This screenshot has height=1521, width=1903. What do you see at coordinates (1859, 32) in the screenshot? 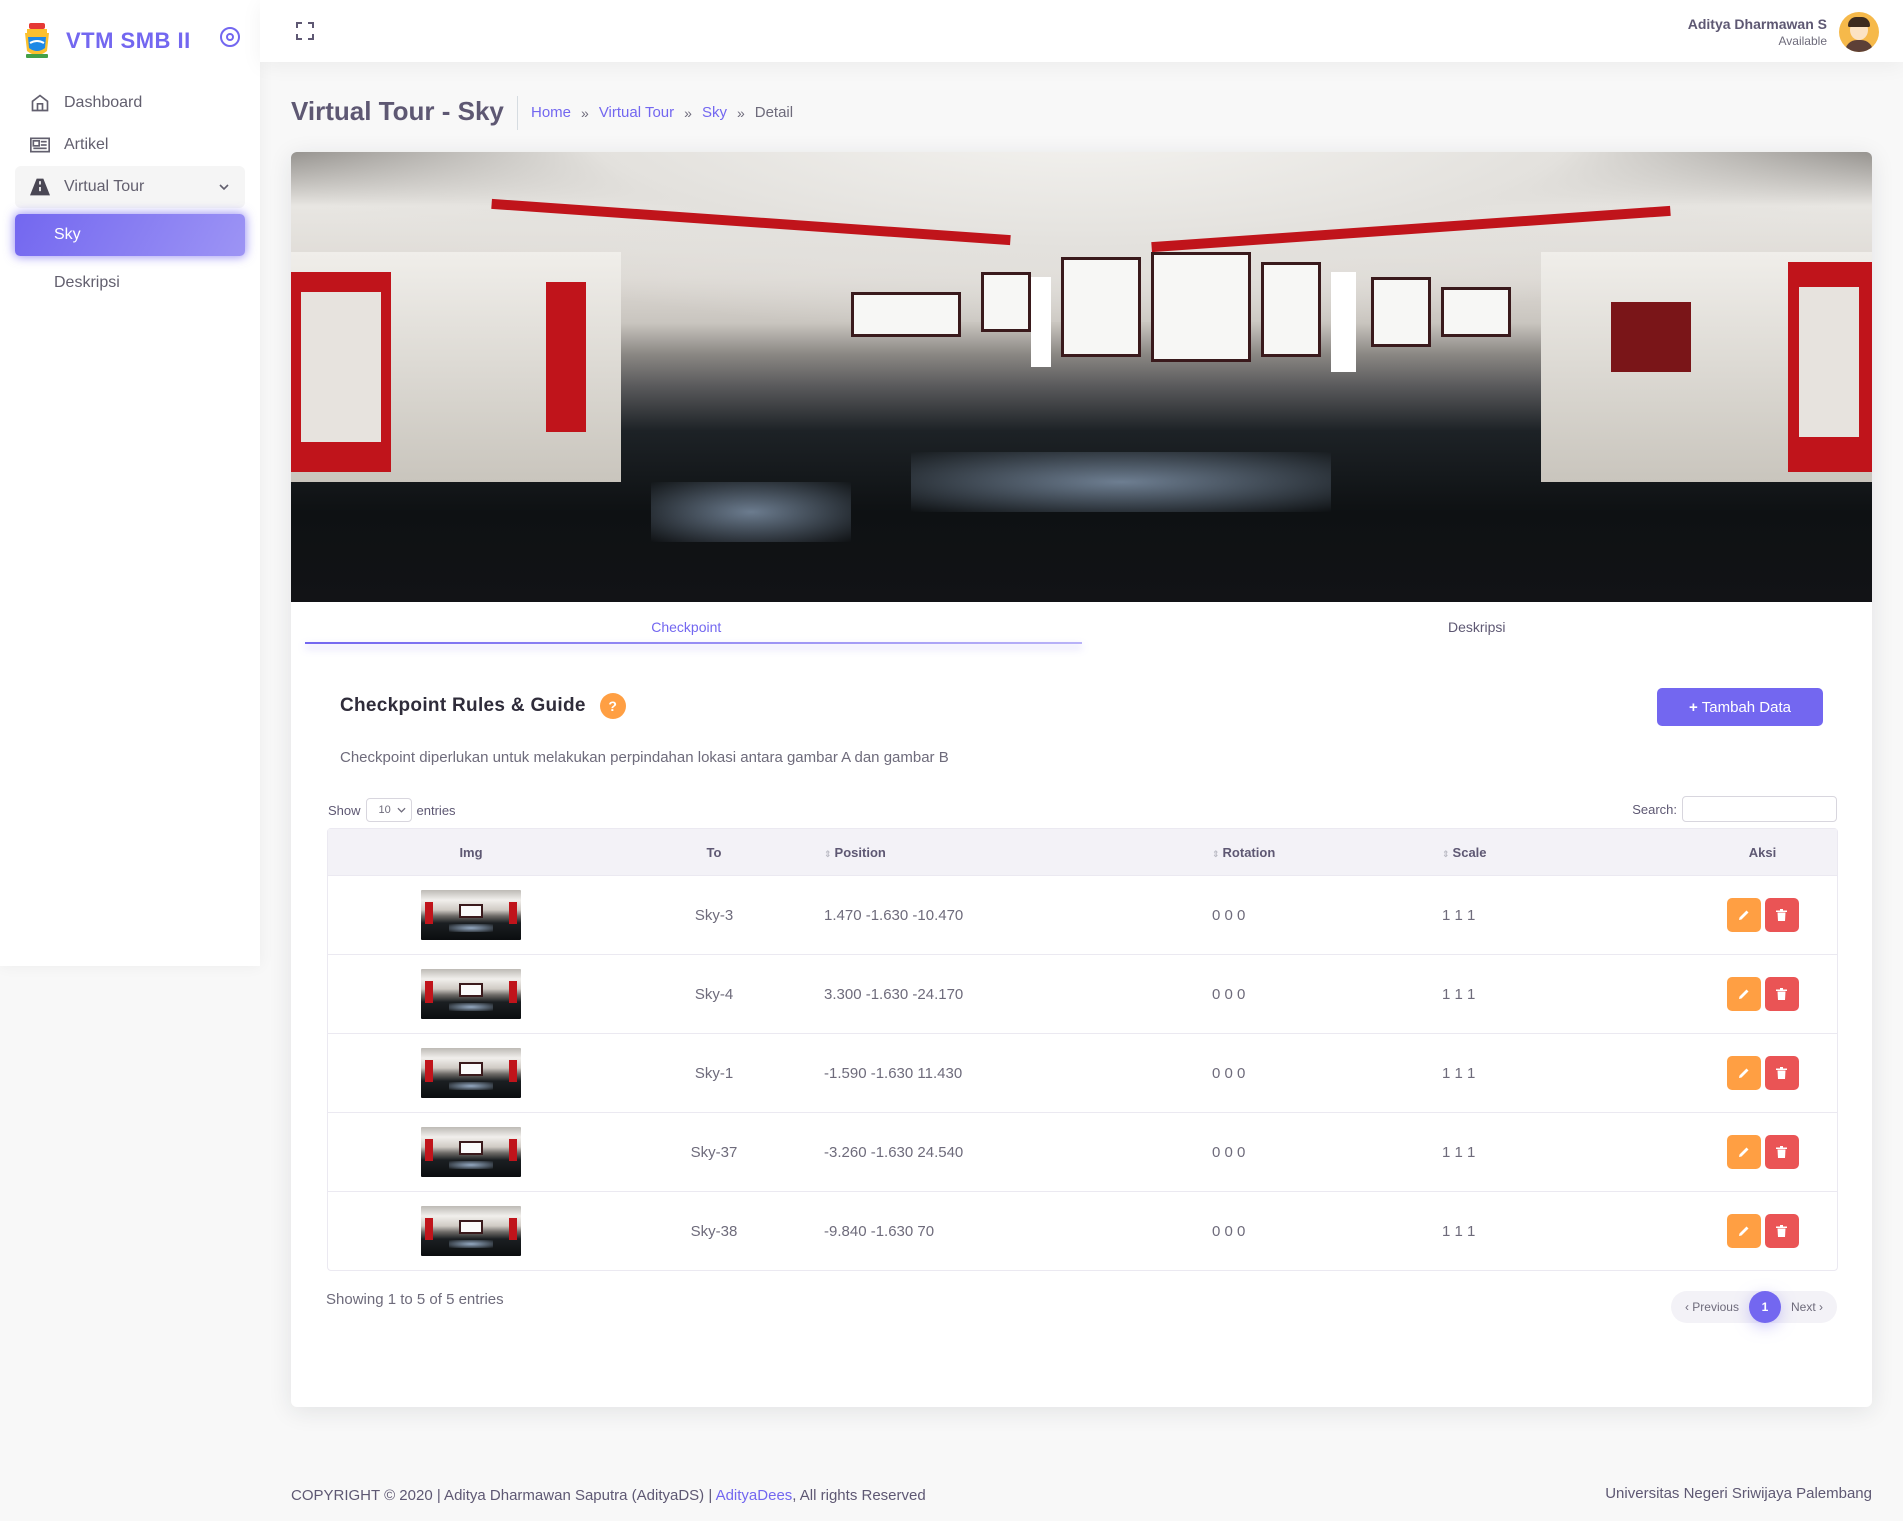
I see `avatar` at bounding box center [1859, 32].